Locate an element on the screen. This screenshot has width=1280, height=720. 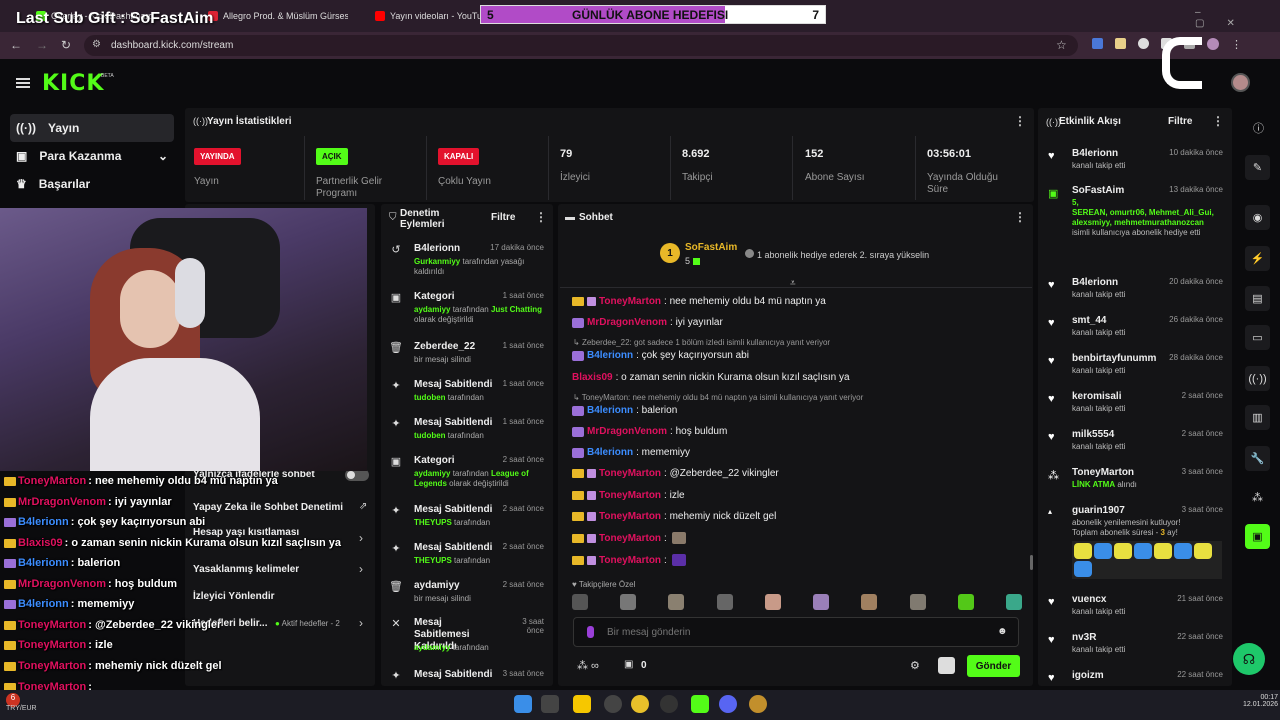
setting-raid: İzleyici Yönlendir is located at coordinates (234, 596).